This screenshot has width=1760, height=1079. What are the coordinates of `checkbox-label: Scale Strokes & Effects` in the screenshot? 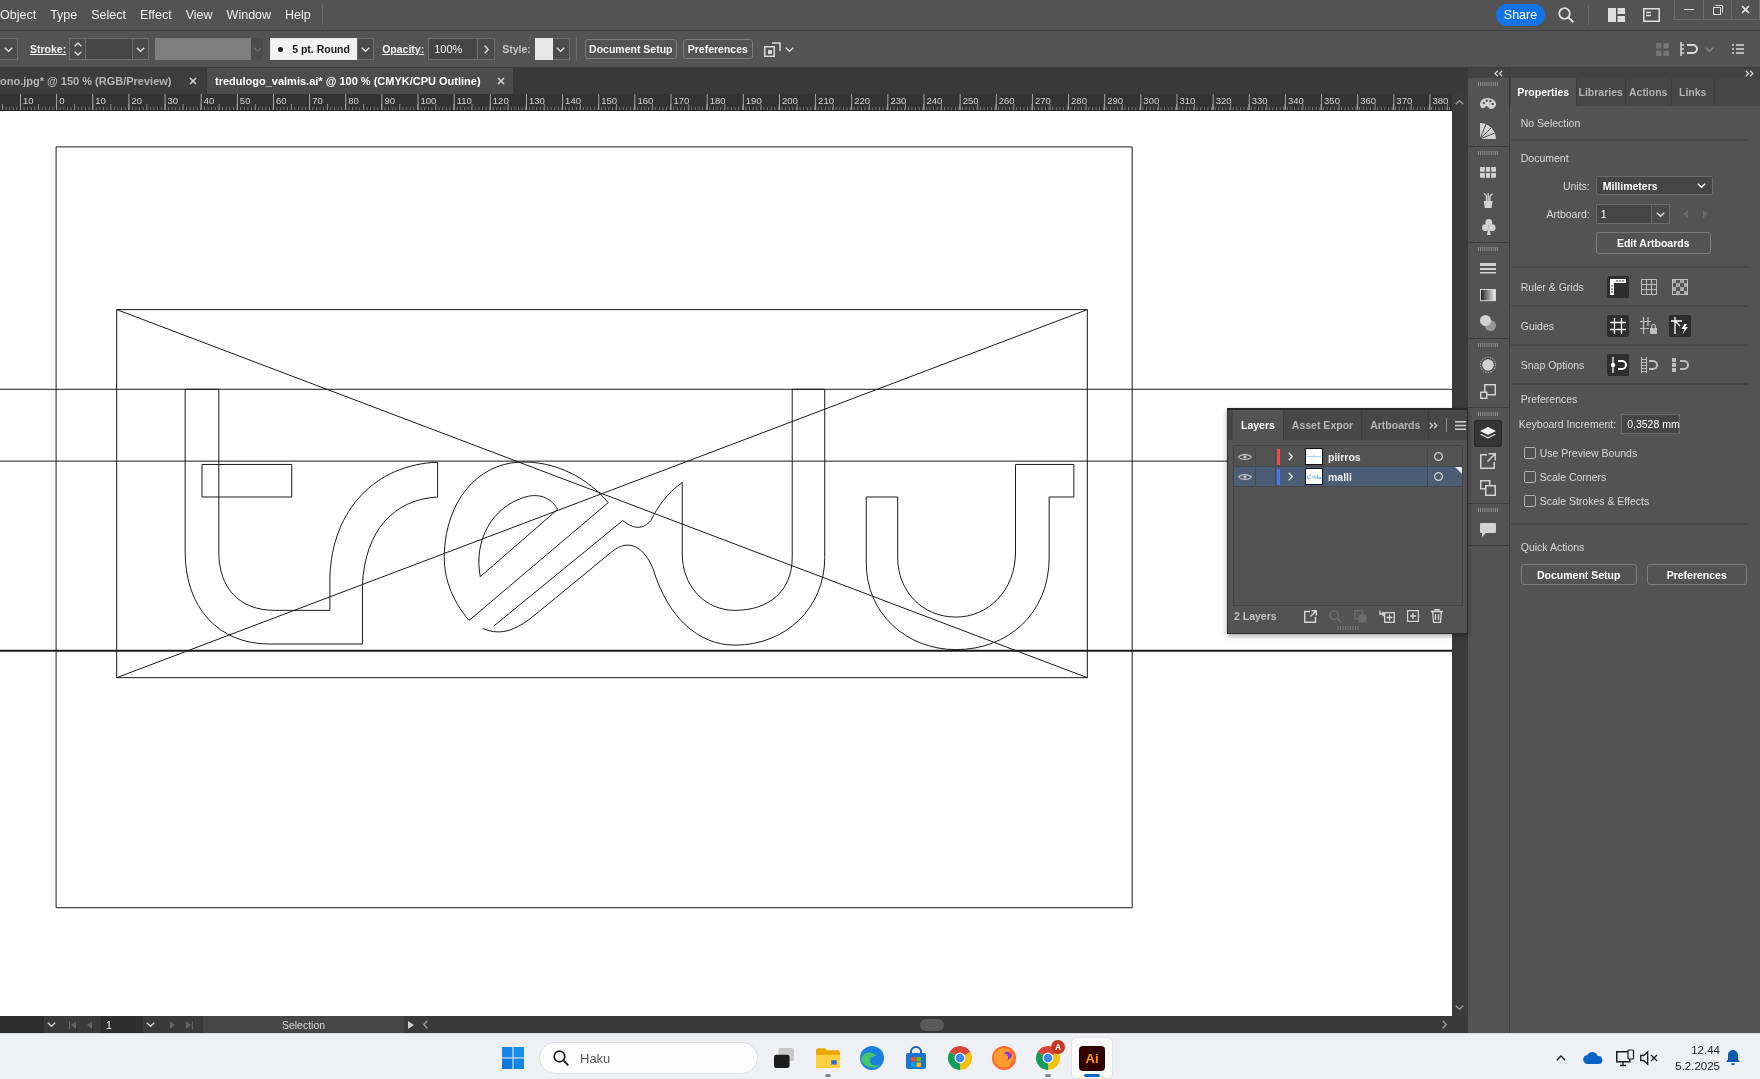 It's located at (1594, 501).